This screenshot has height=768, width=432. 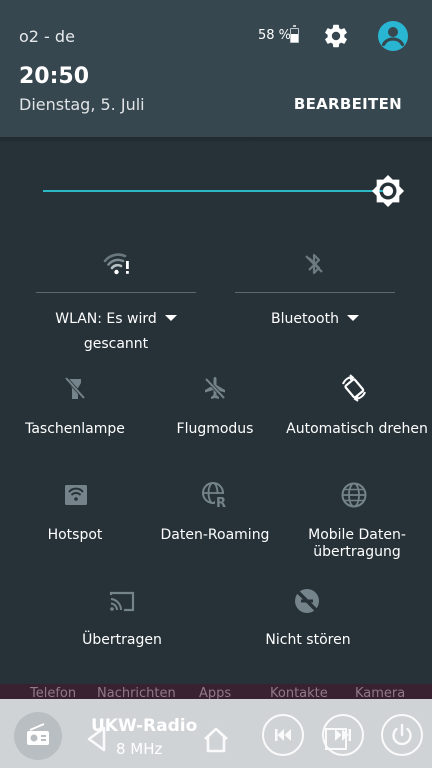 What do you see at coordinates (336, 739) in the screenshot?
I see `recent-apps-icon` at bounding box center [336, 739].